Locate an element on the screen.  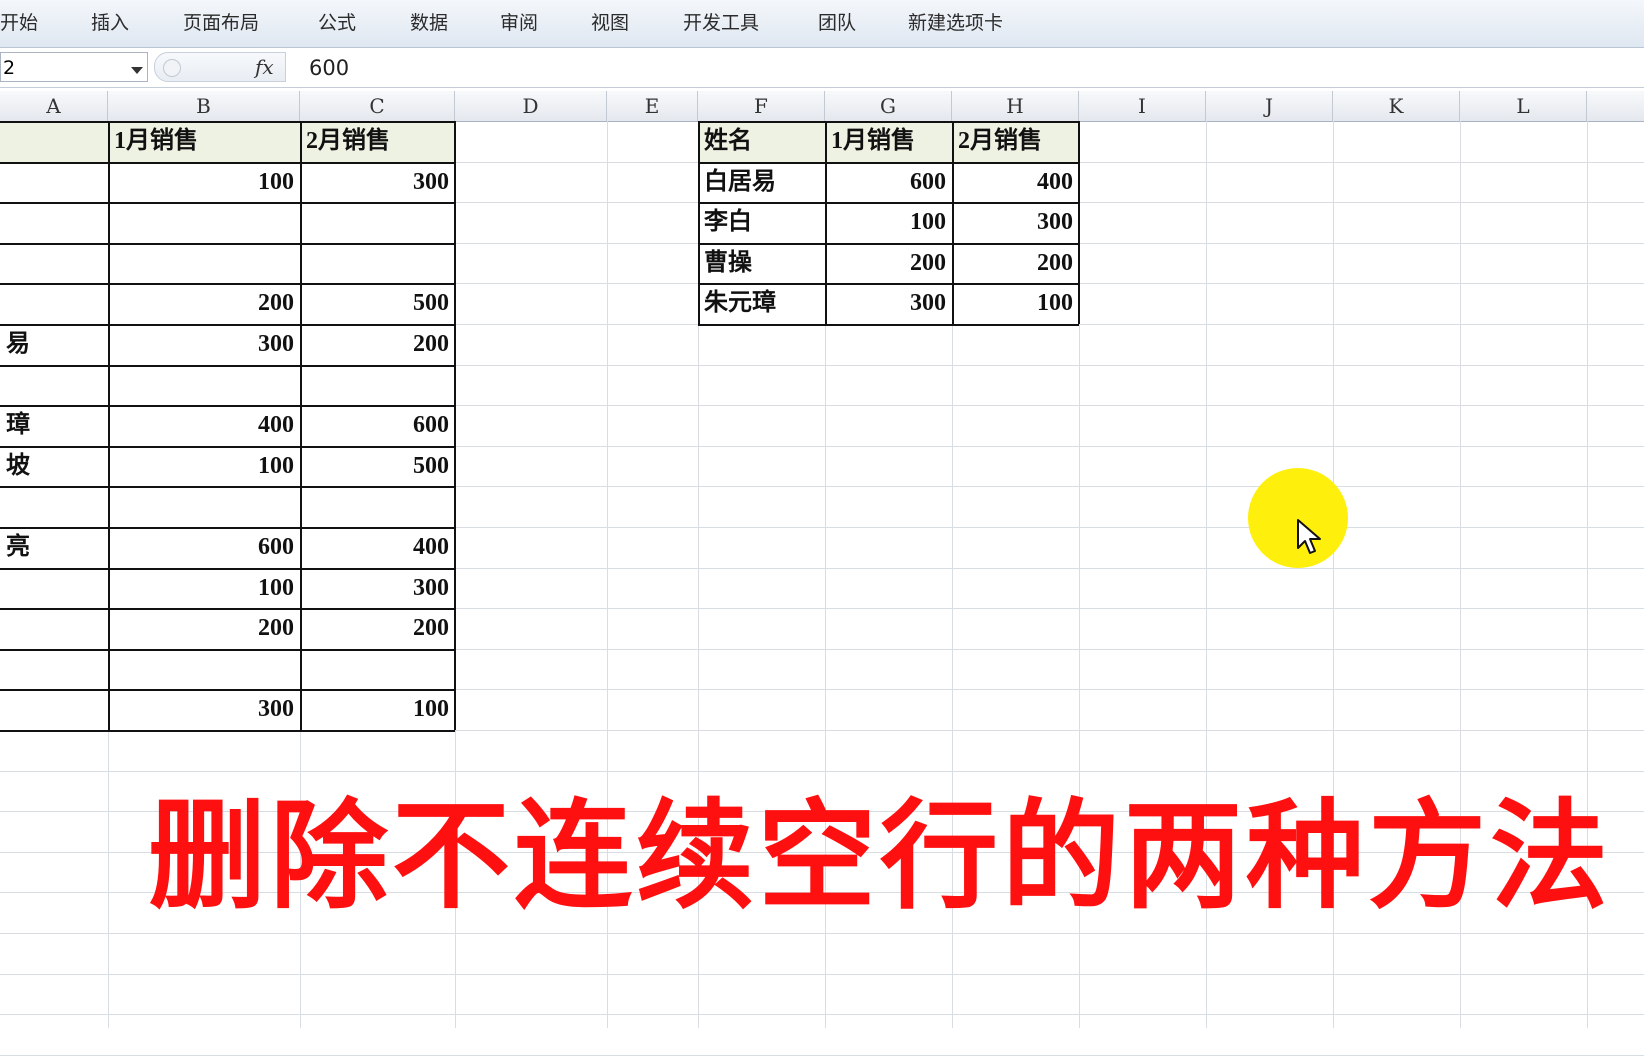
column-header-g: G is located at coordinates (888, 106).